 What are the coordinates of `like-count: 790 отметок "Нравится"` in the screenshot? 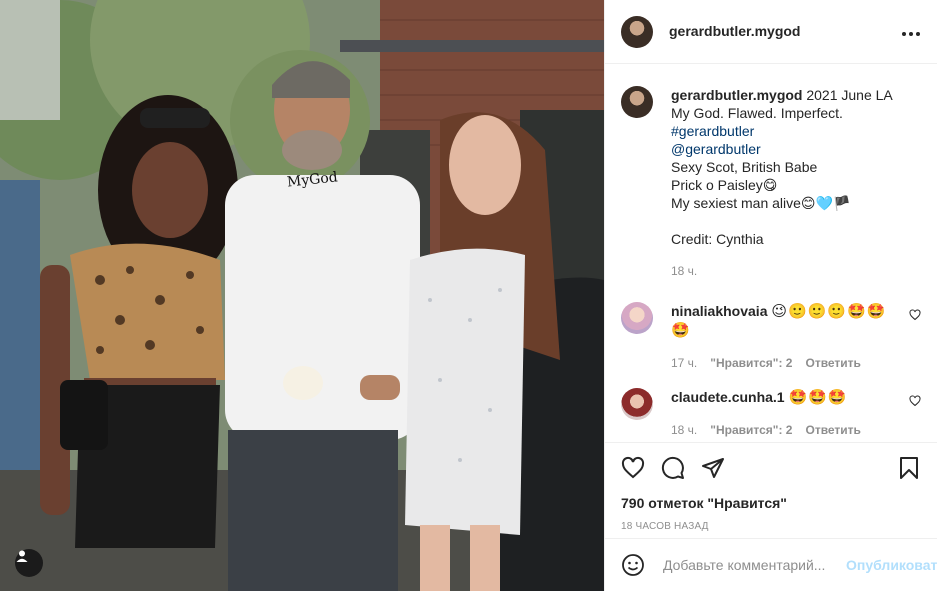 It's located at (771, 503).